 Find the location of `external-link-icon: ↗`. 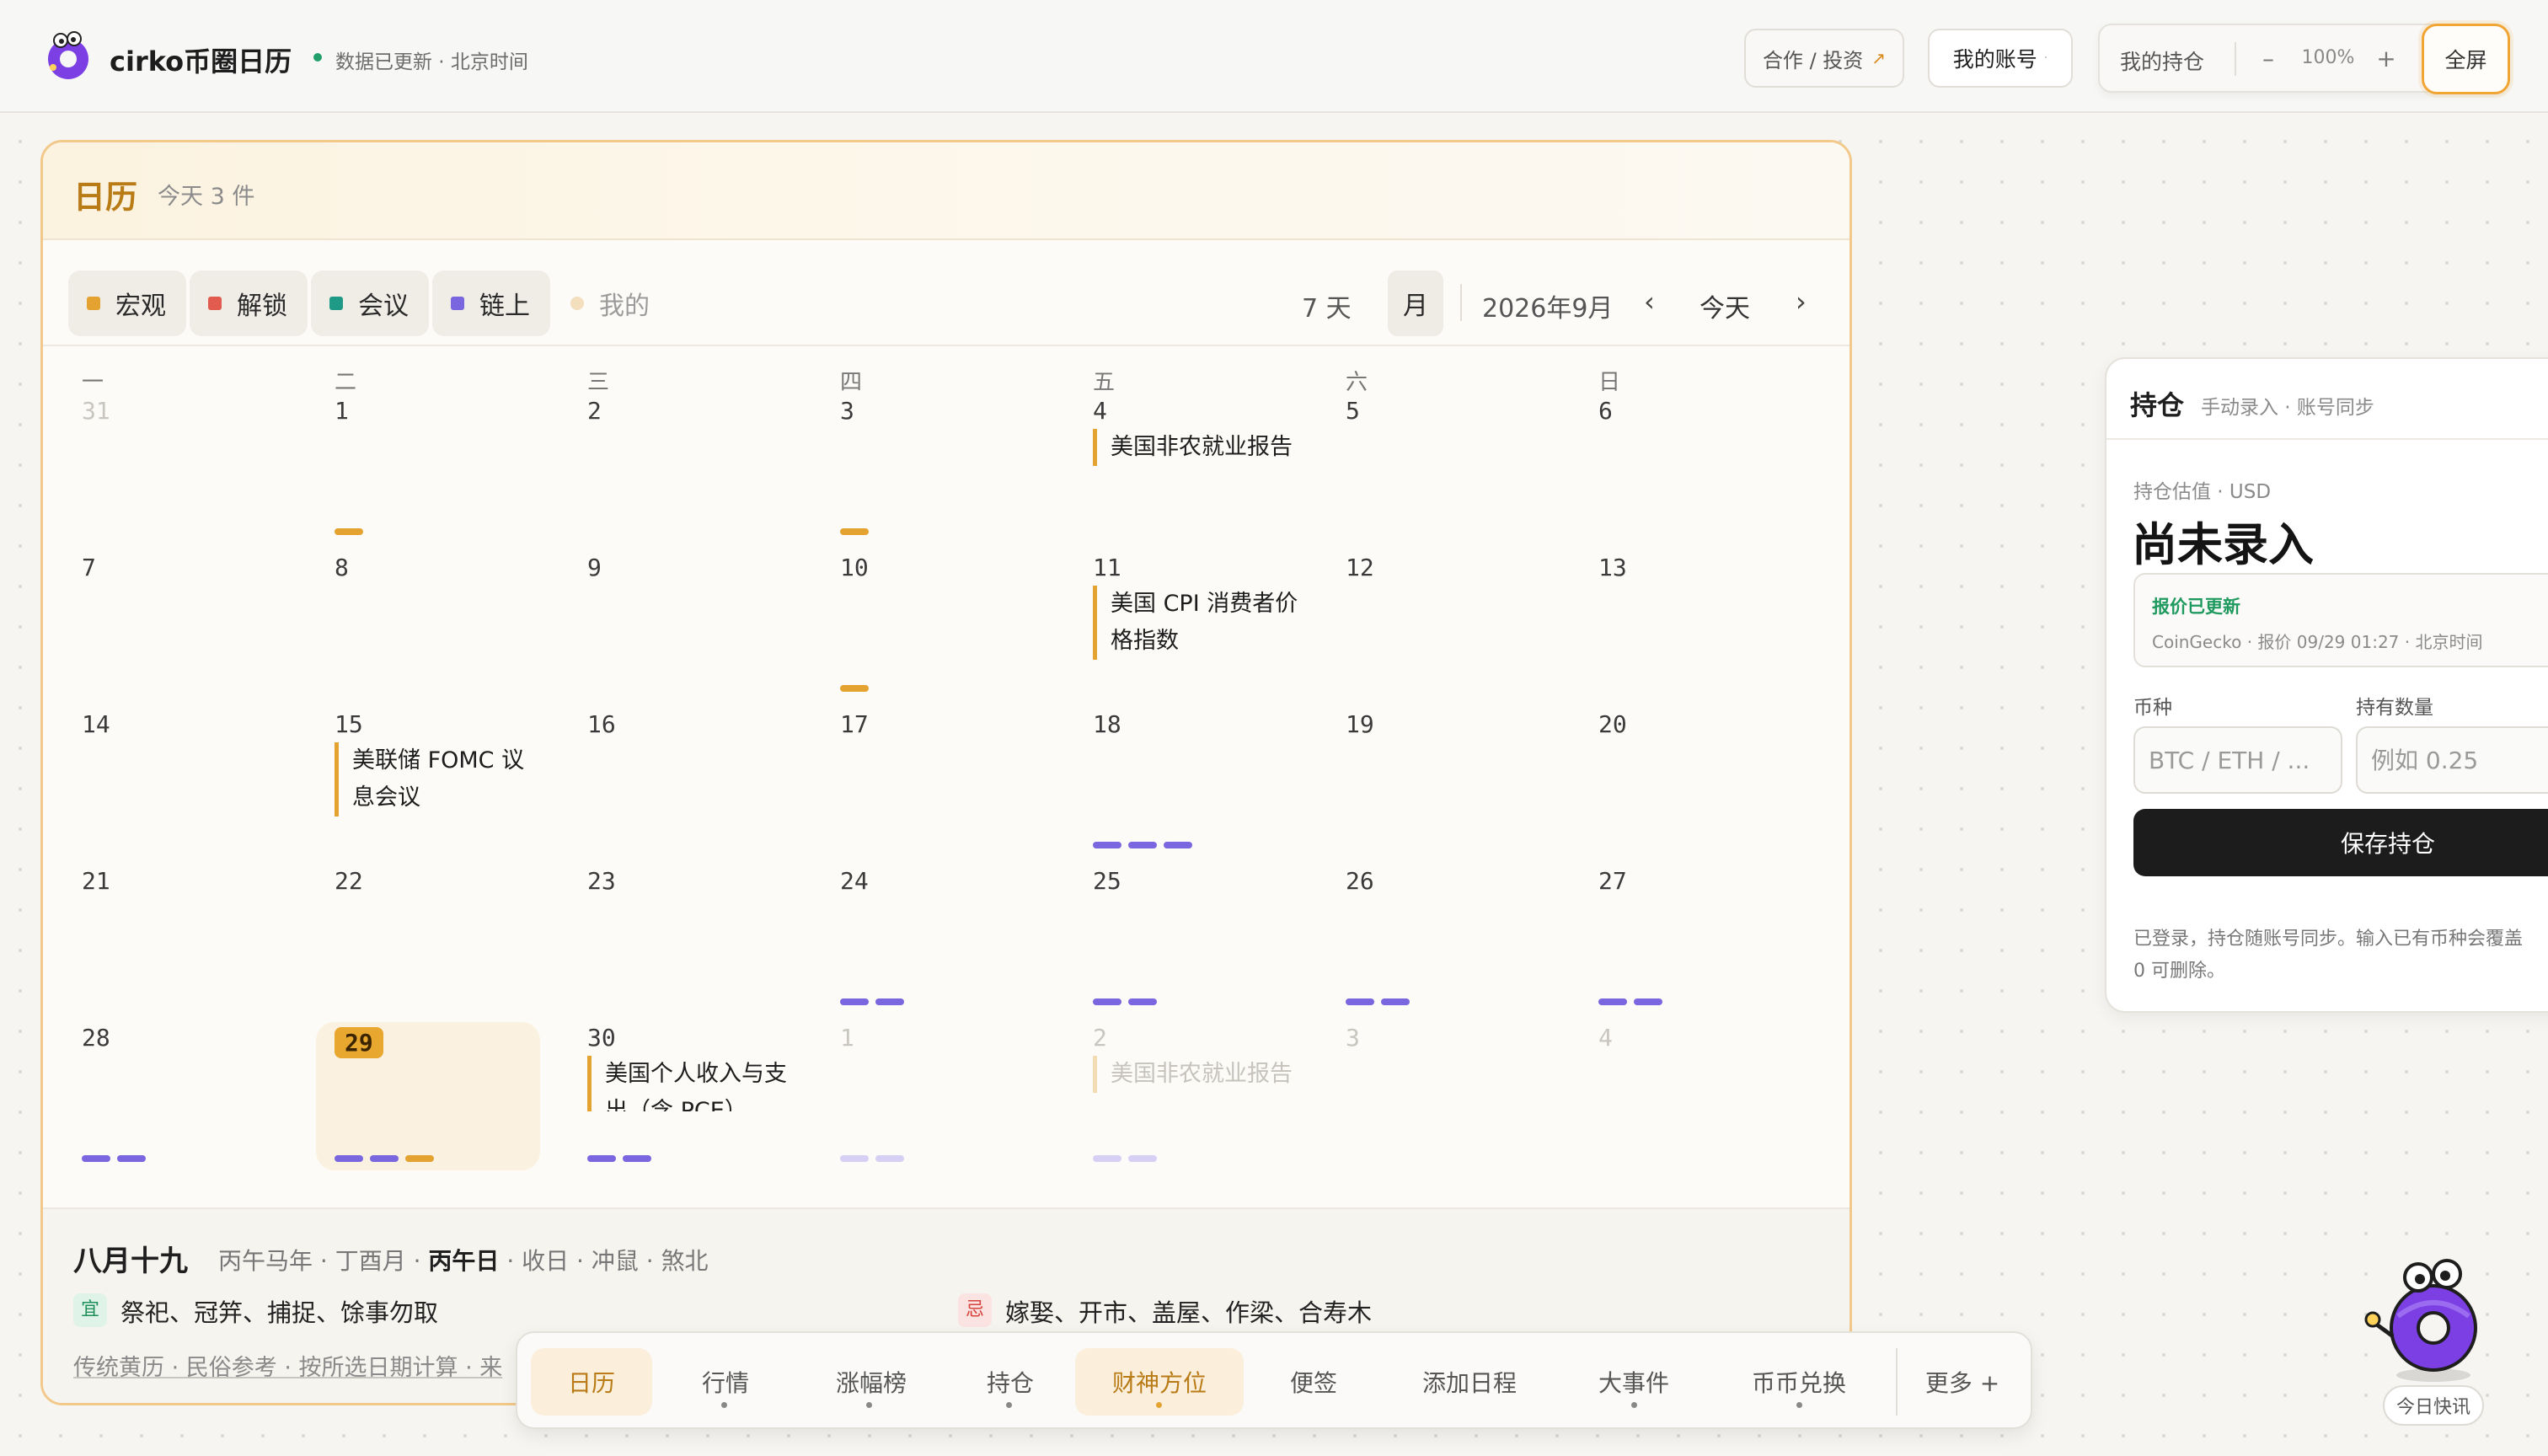

external-link-icon: ↗ is located at coordinates (1879, 58).